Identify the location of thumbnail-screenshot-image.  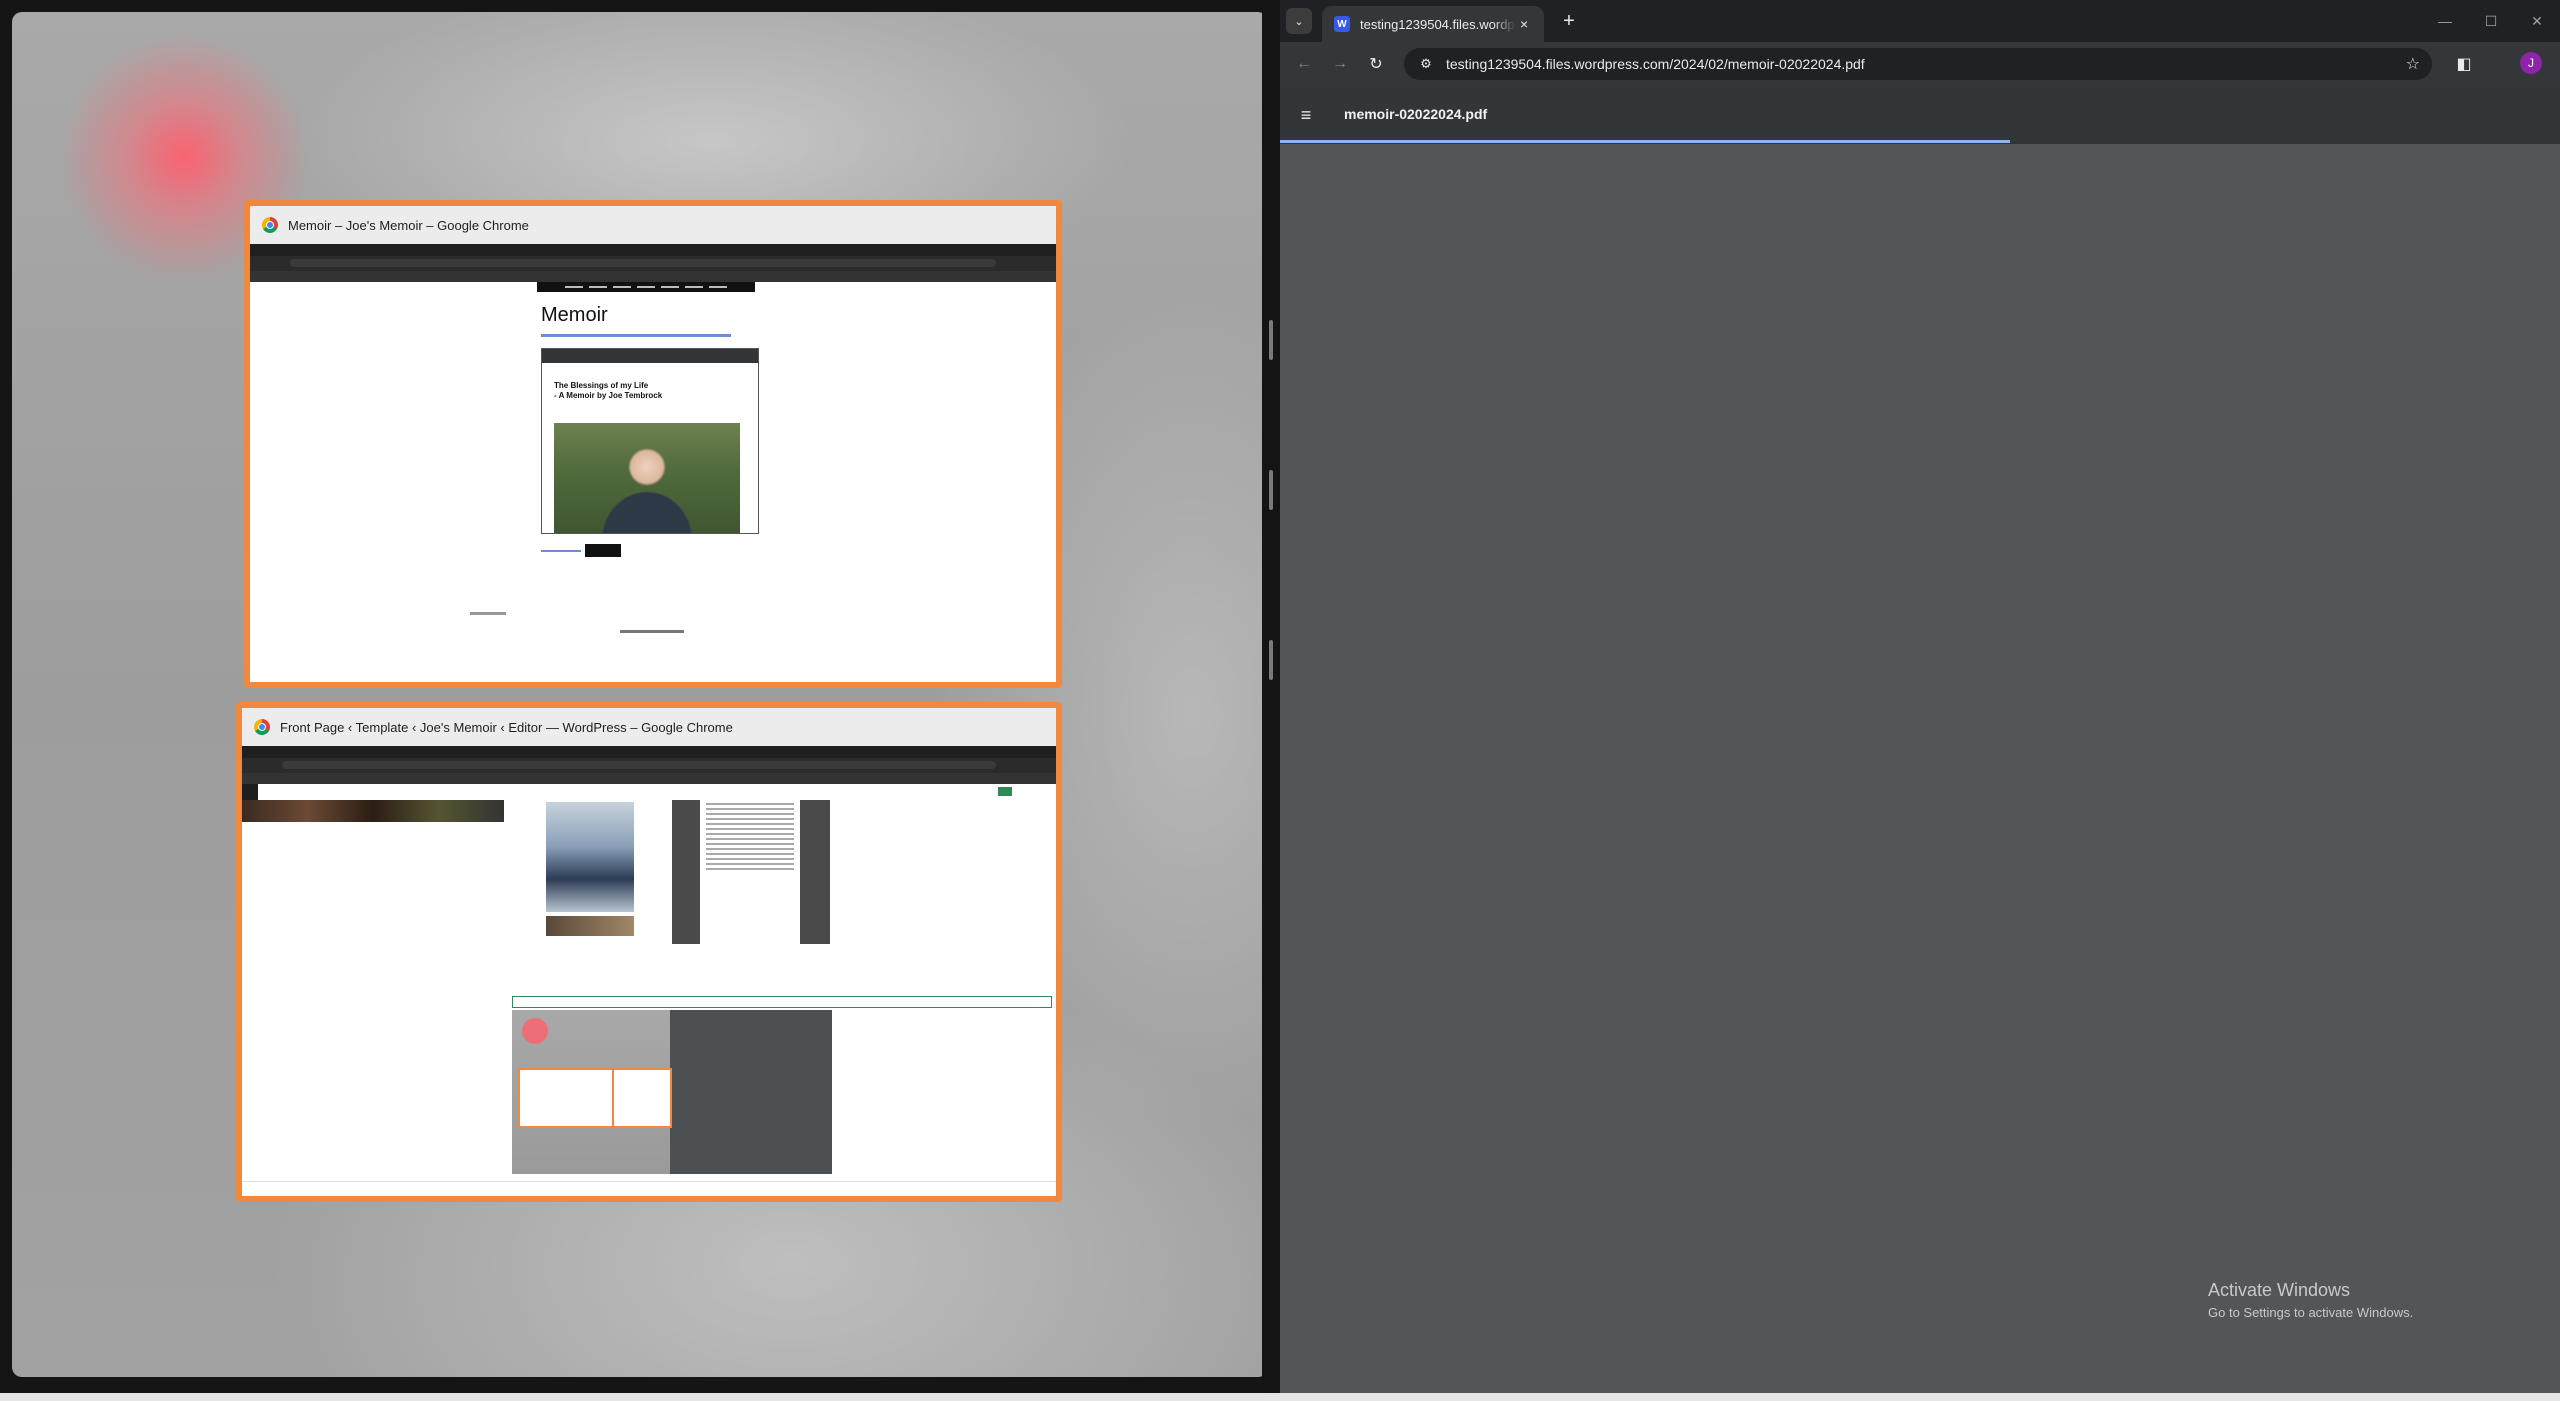
(672, 1092).